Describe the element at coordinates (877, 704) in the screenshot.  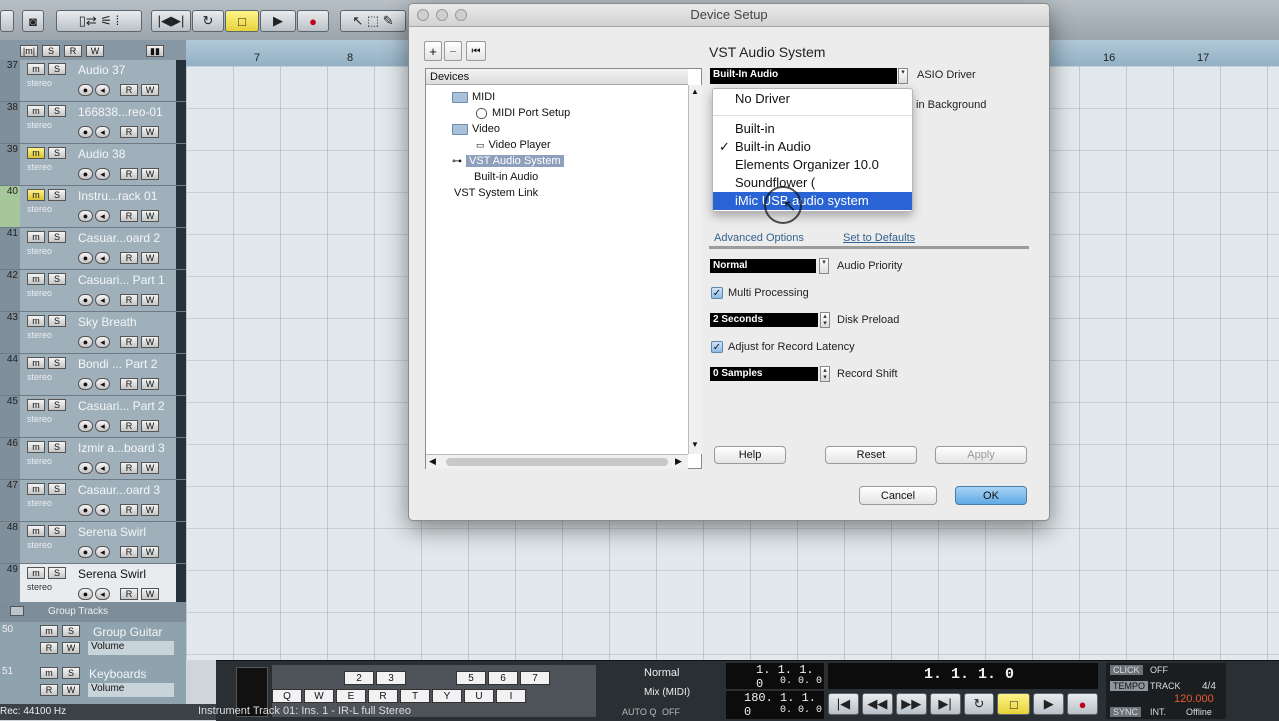
I see `rewind-icon: ◀◀` at that location.